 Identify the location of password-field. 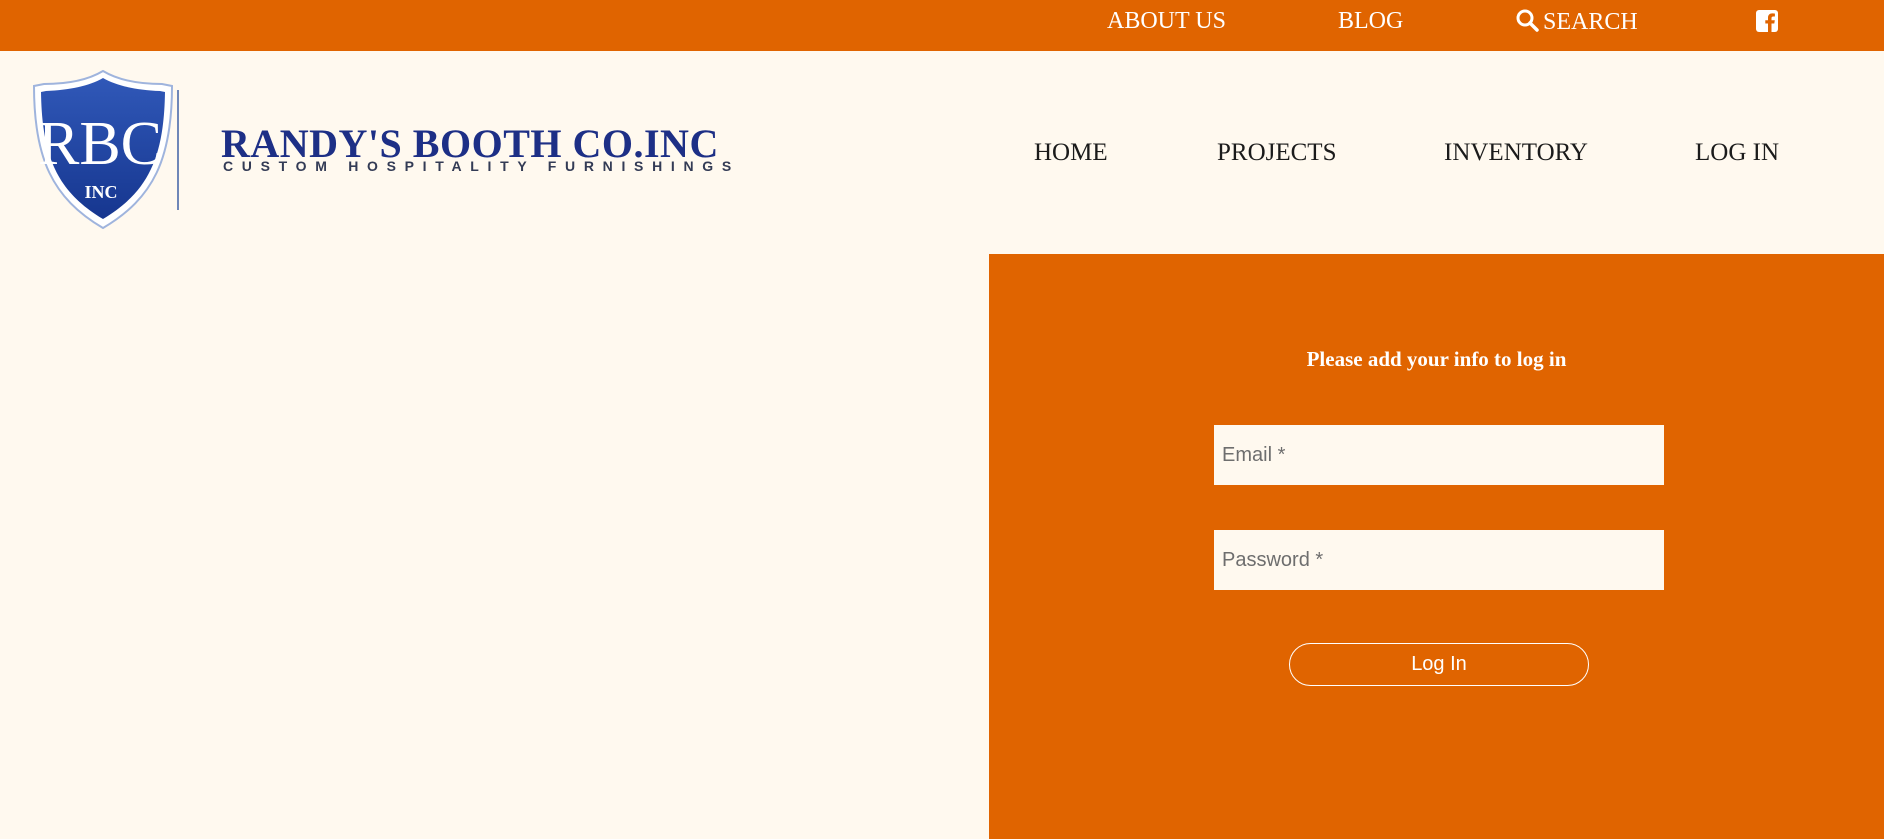
(1439, 560).